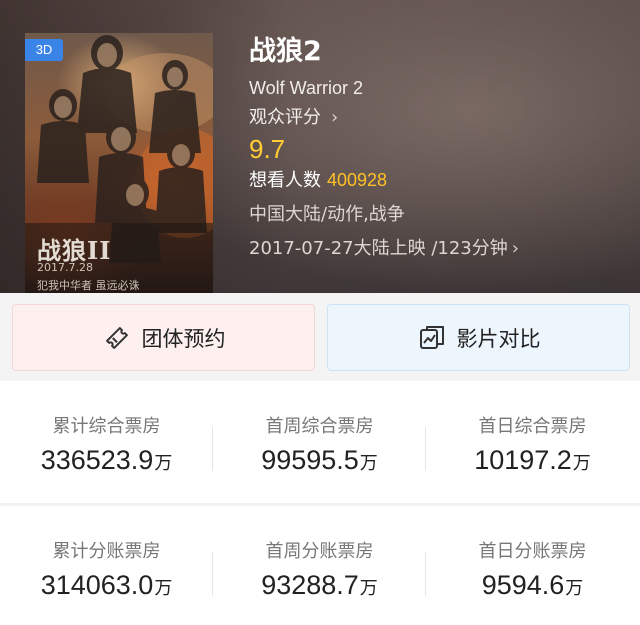 The width and height of the screenshot is (640, 625). Describe the element at coordinates (285, 180) in the screenshot. I see `want-label: 想看人数` at that location.